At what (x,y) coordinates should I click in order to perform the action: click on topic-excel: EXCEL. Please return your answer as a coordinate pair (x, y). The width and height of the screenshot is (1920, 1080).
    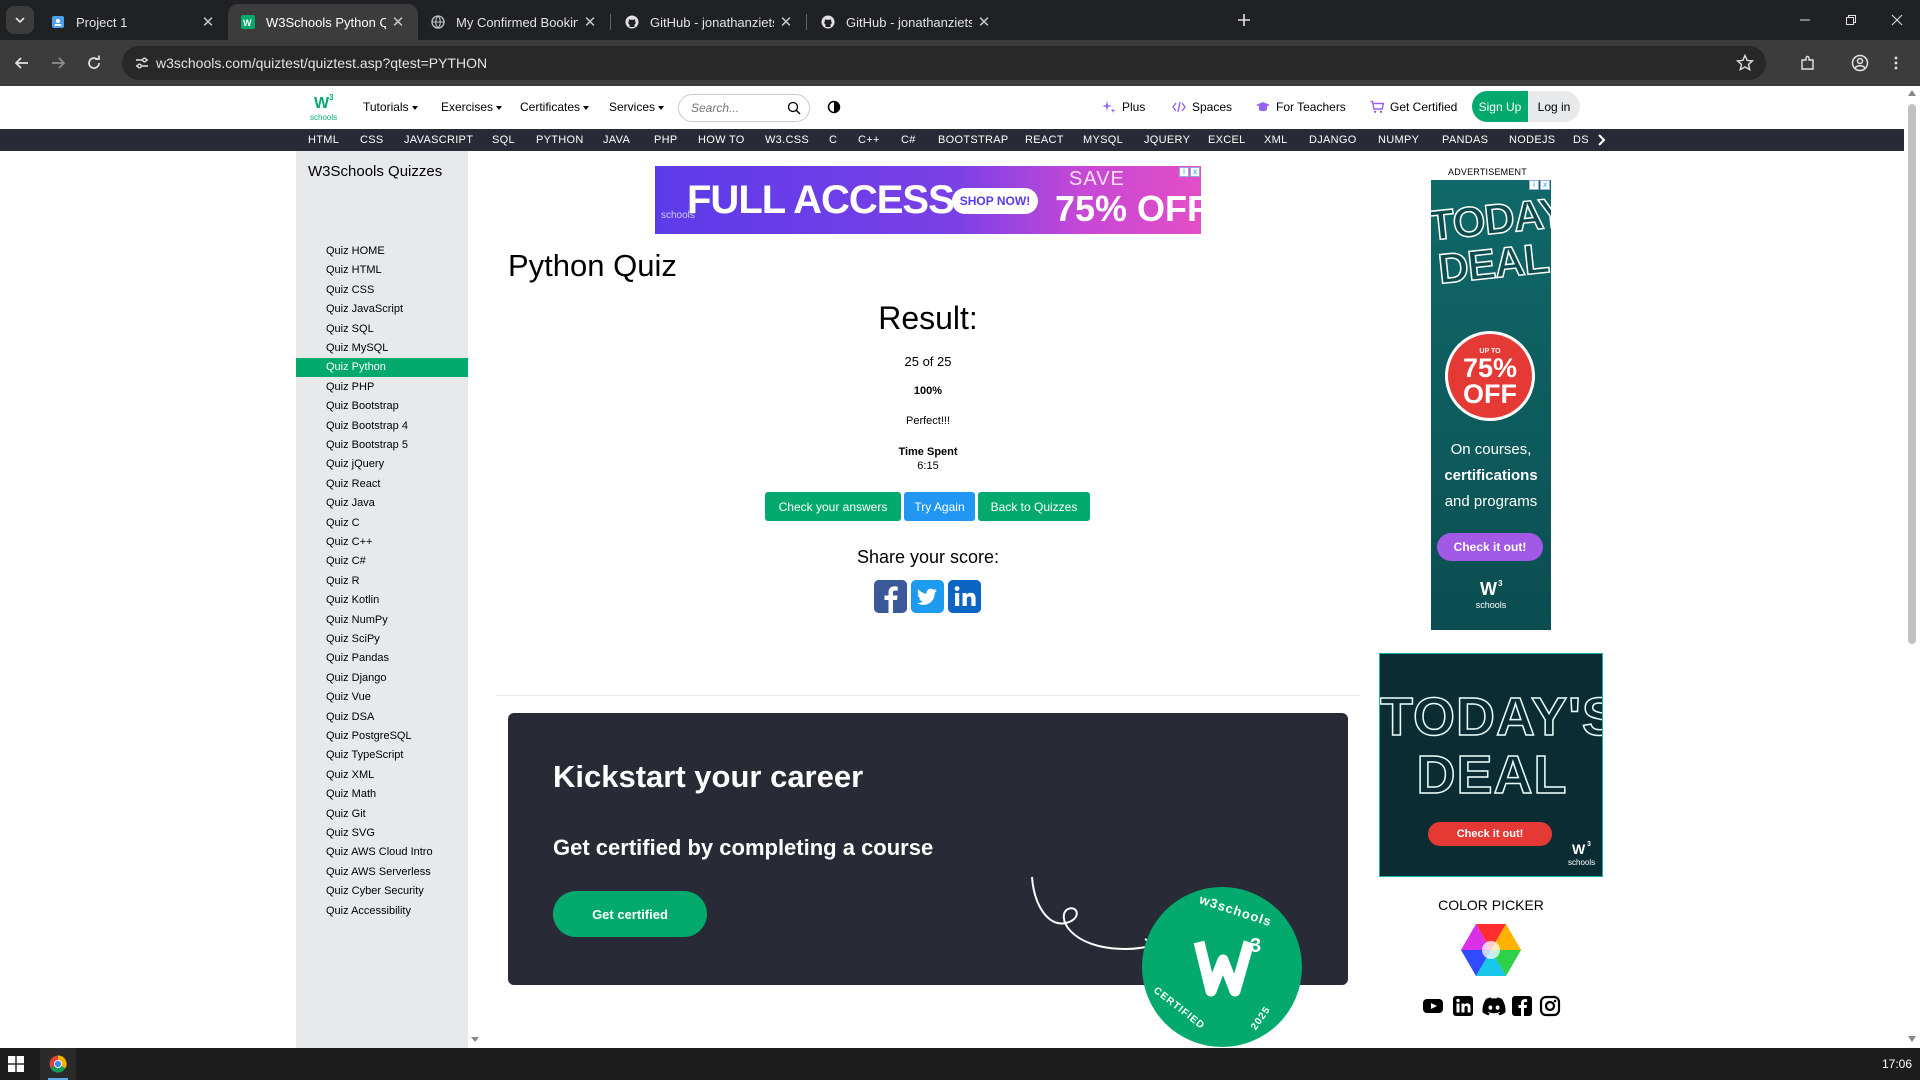
    Looking at the image, I should click on (1227, 140).